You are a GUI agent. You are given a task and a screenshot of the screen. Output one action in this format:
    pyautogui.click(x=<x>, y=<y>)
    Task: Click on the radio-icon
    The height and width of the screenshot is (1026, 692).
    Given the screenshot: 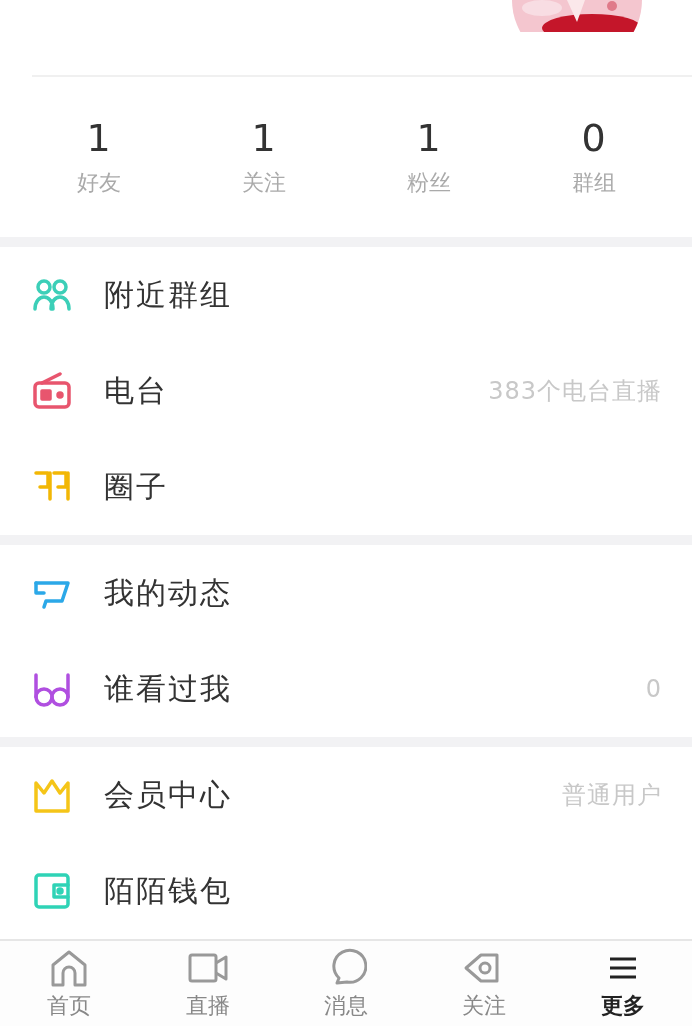 What is the action you would take?
    pyautogui.click(x=52, y=391)
    